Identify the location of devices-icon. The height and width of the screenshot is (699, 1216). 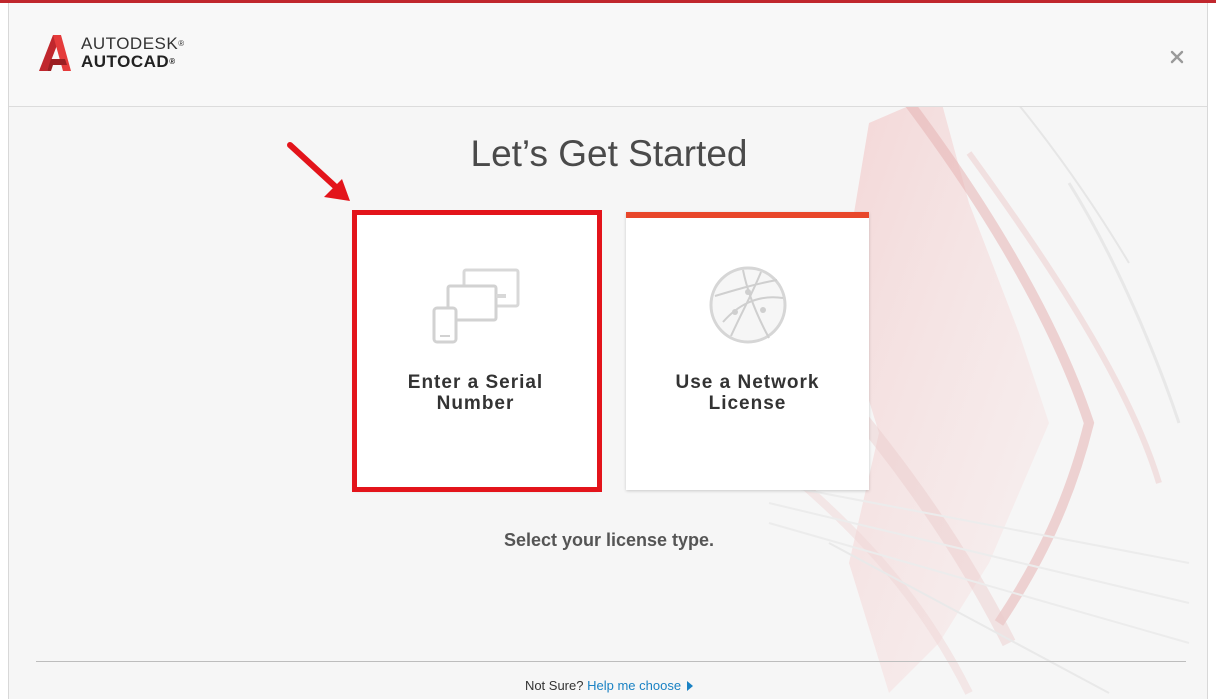
(475, 306).